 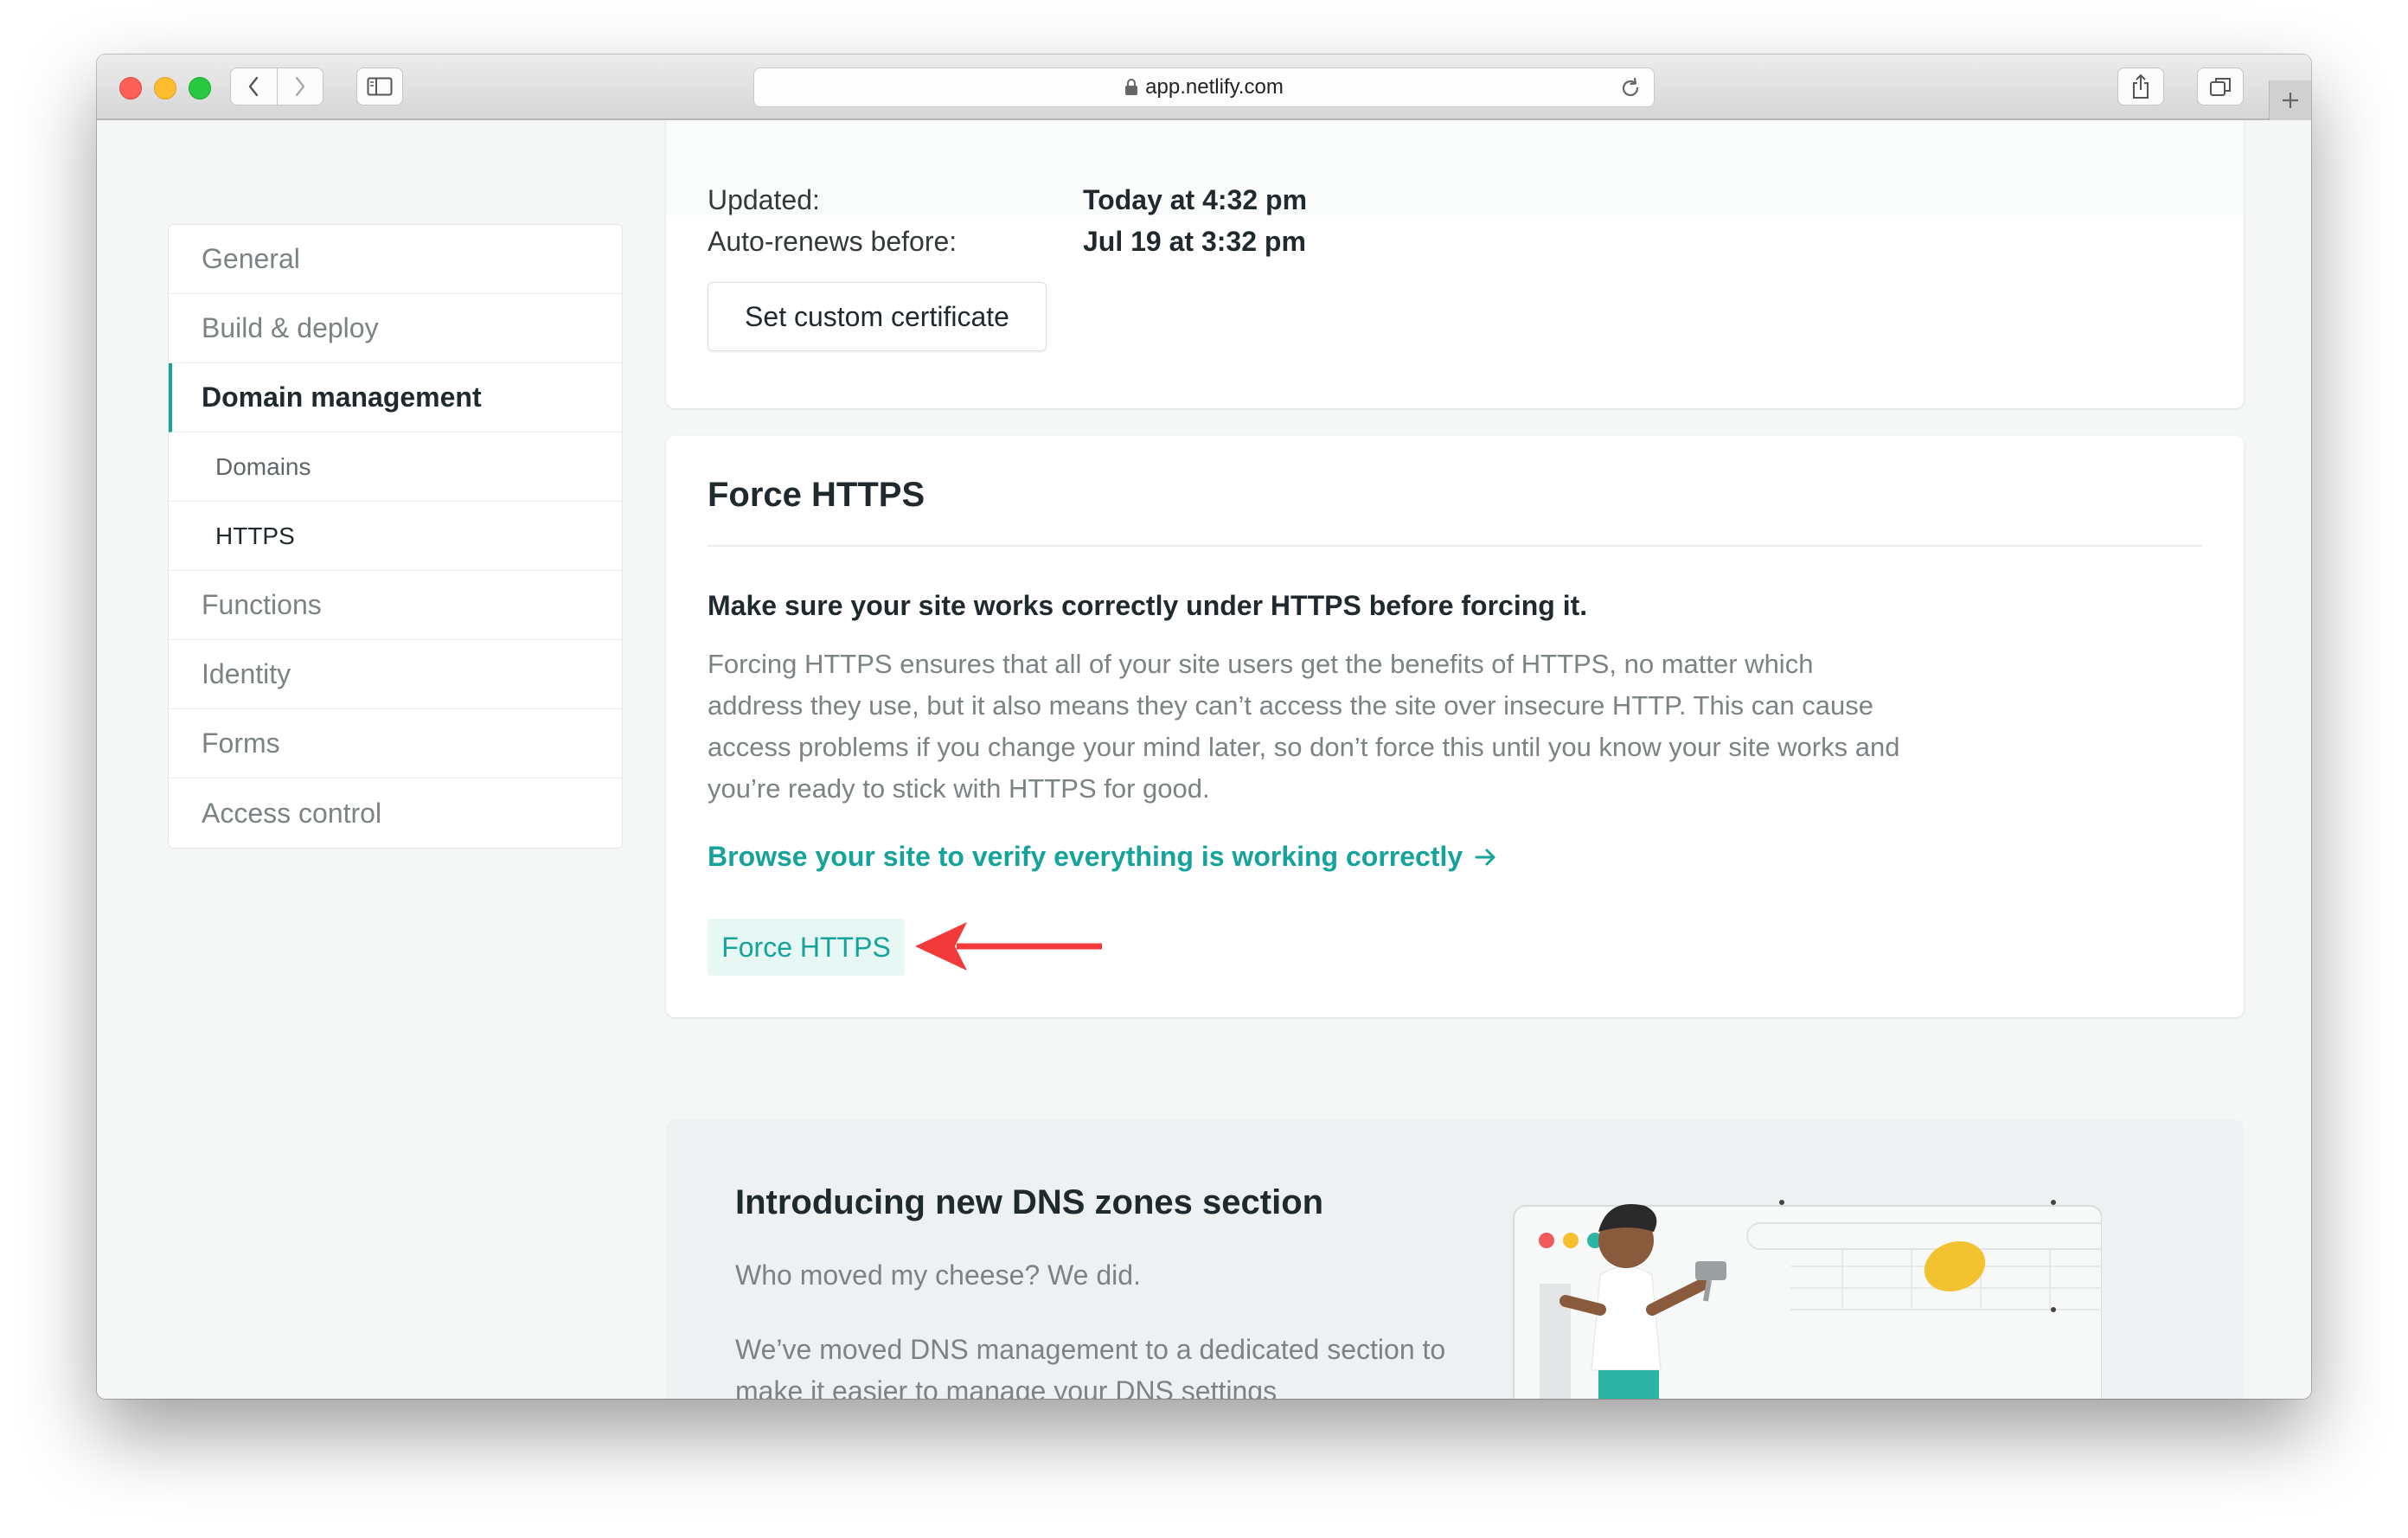 I want to click on annotation-arrow-icon, so click(x=1008, y=946).